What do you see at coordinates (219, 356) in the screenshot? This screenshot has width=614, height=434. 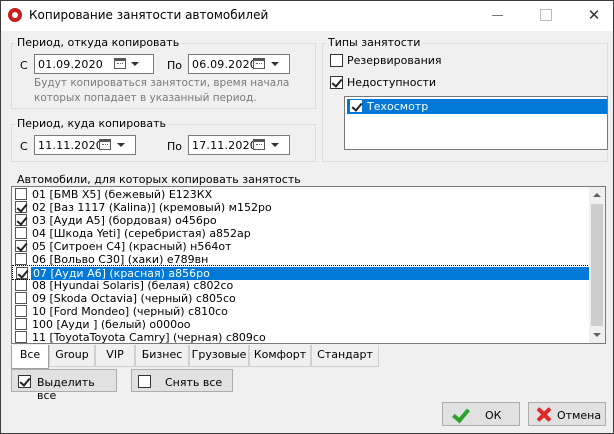 I see `tab-4: Грузовые` at bounding box center [219, 356].